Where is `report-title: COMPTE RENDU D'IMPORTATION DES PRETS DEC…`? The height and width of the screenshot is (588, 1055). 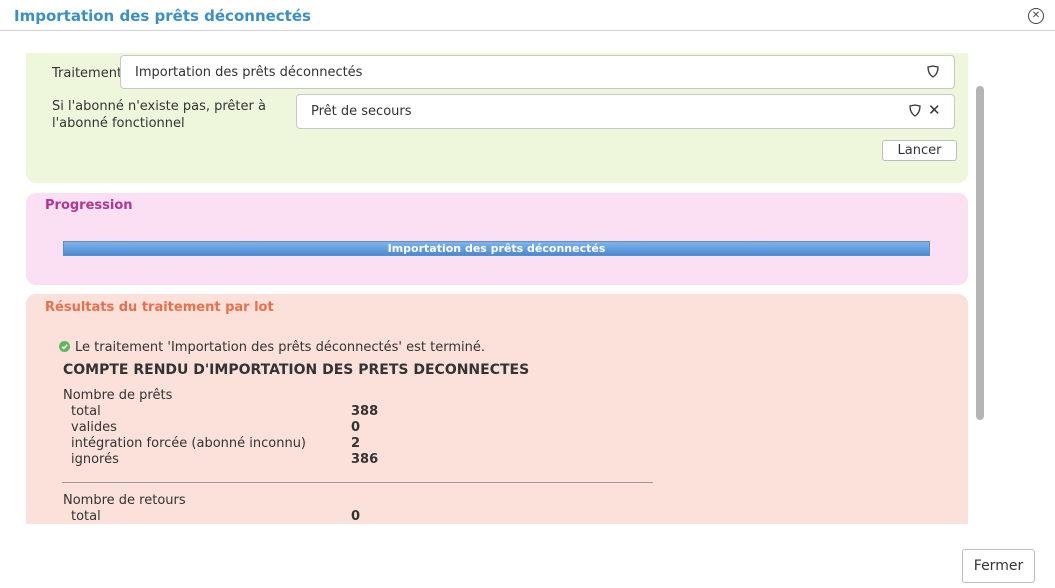 report-title: COMPTE RENDU D'IMPORTATION DES PRETS DEC… is located at coordinates (296, 370).